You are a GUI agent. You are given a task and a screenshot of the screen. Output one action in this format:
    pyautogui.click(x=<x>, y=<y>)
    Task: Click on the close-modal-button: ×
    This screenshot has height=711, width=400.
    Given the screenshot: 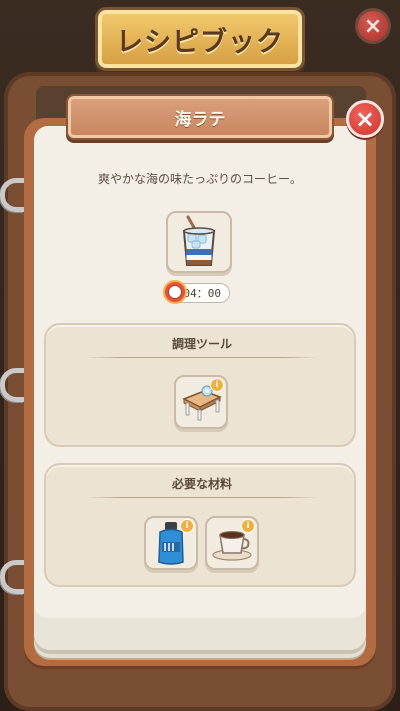 What is the action you would take?
    pyautogui.click(x=365, y=119)
    